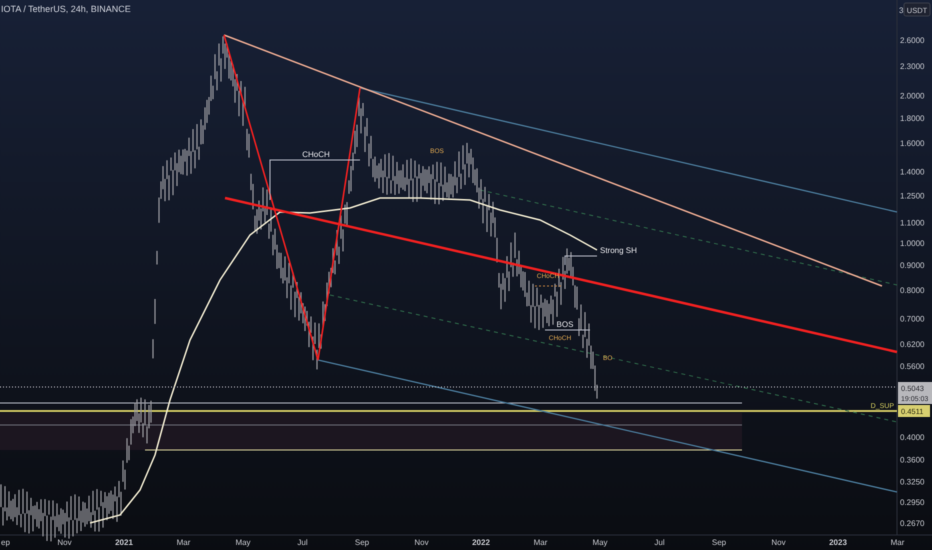 The image size is (932, 550). I want to click on axis-label: 2.6000, so click(912, 40).